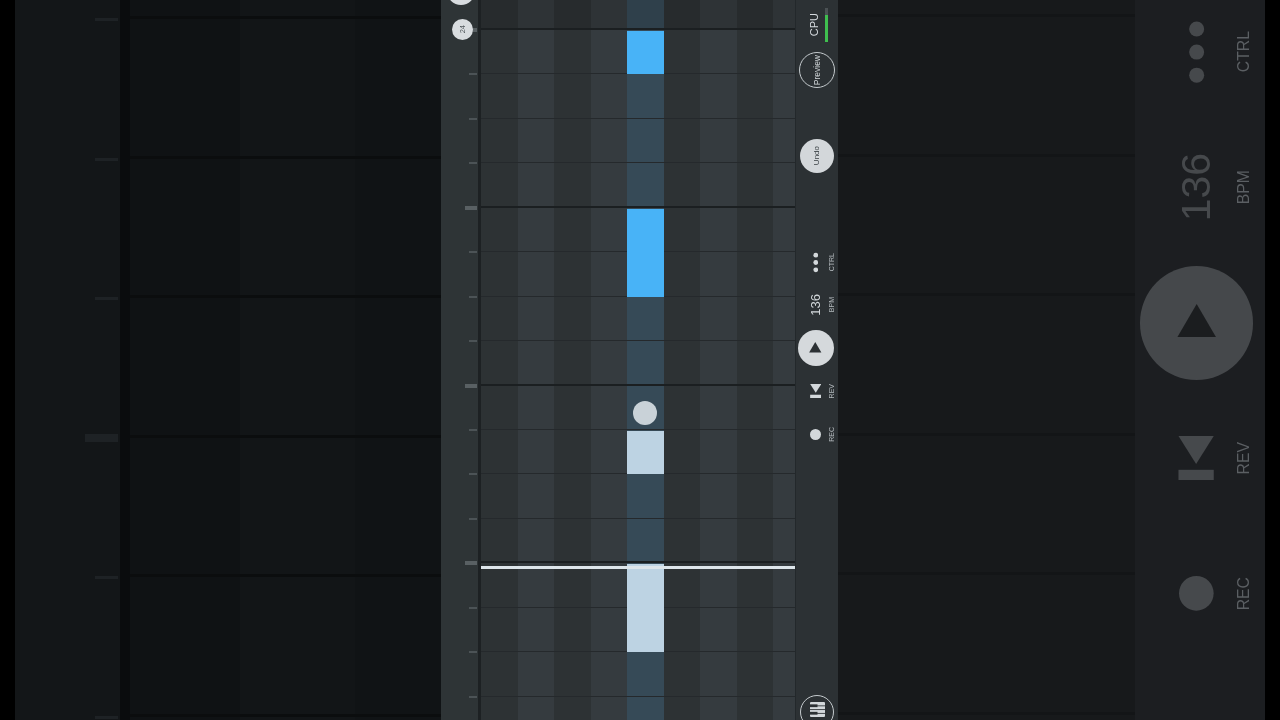 The image size is (1280, 720). What do you see at coordinates (1243, 52) in the screenshot?
I see `ctrl-label: CTRL` at bounding box center [1243, 52].